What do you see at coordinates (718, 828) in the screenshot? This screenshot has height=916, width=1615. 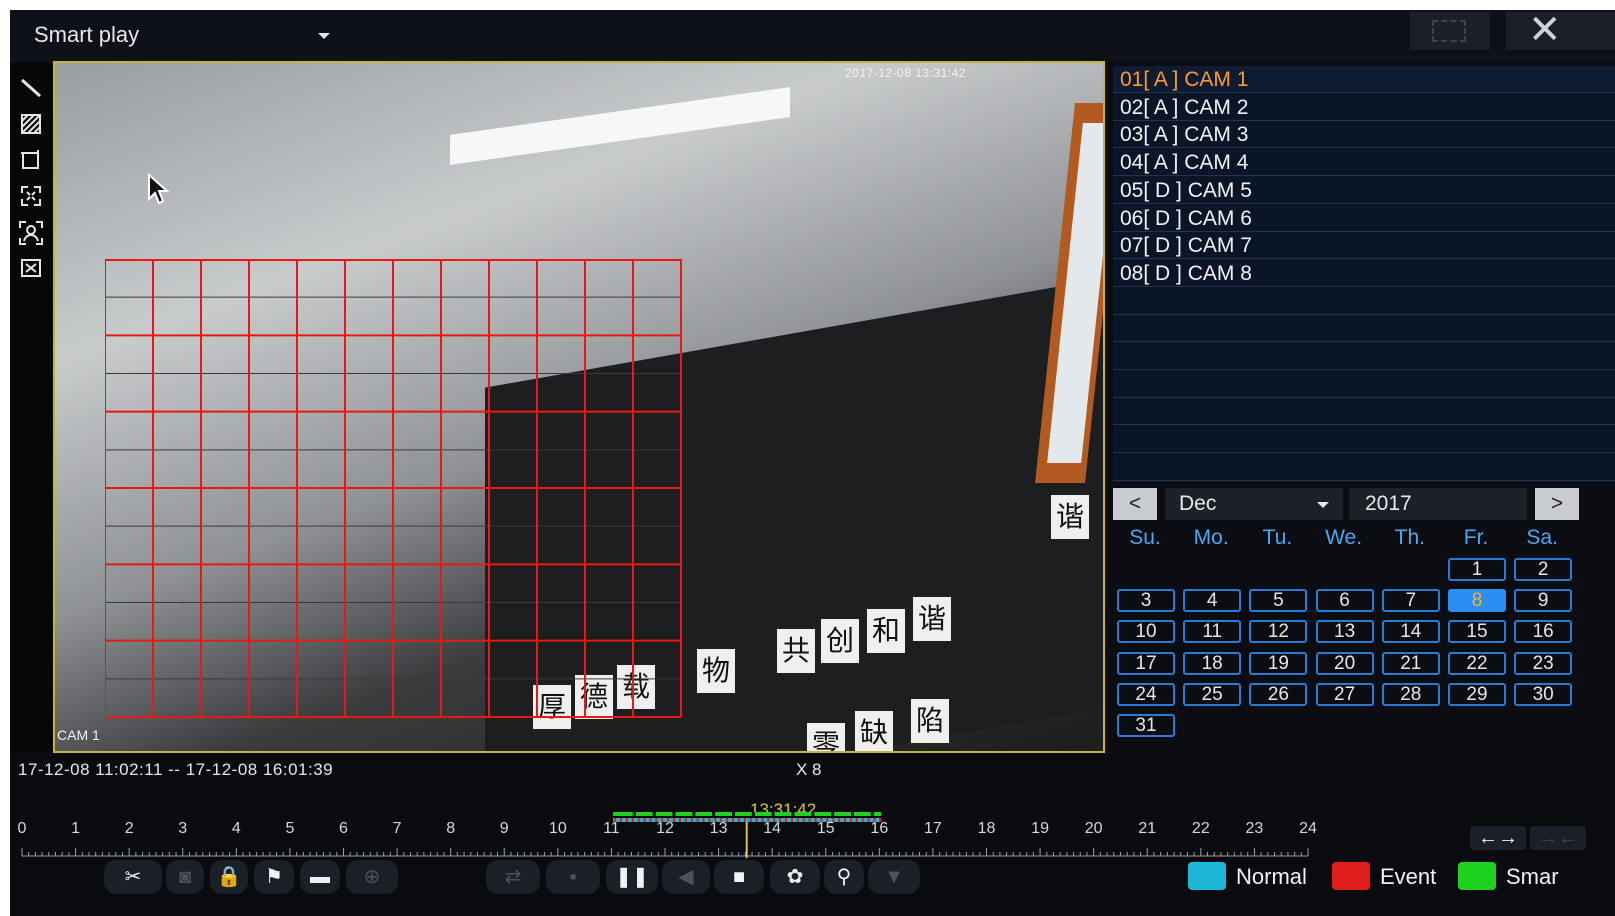 I see `hour-label: 13` at bounding box center [718, 828].